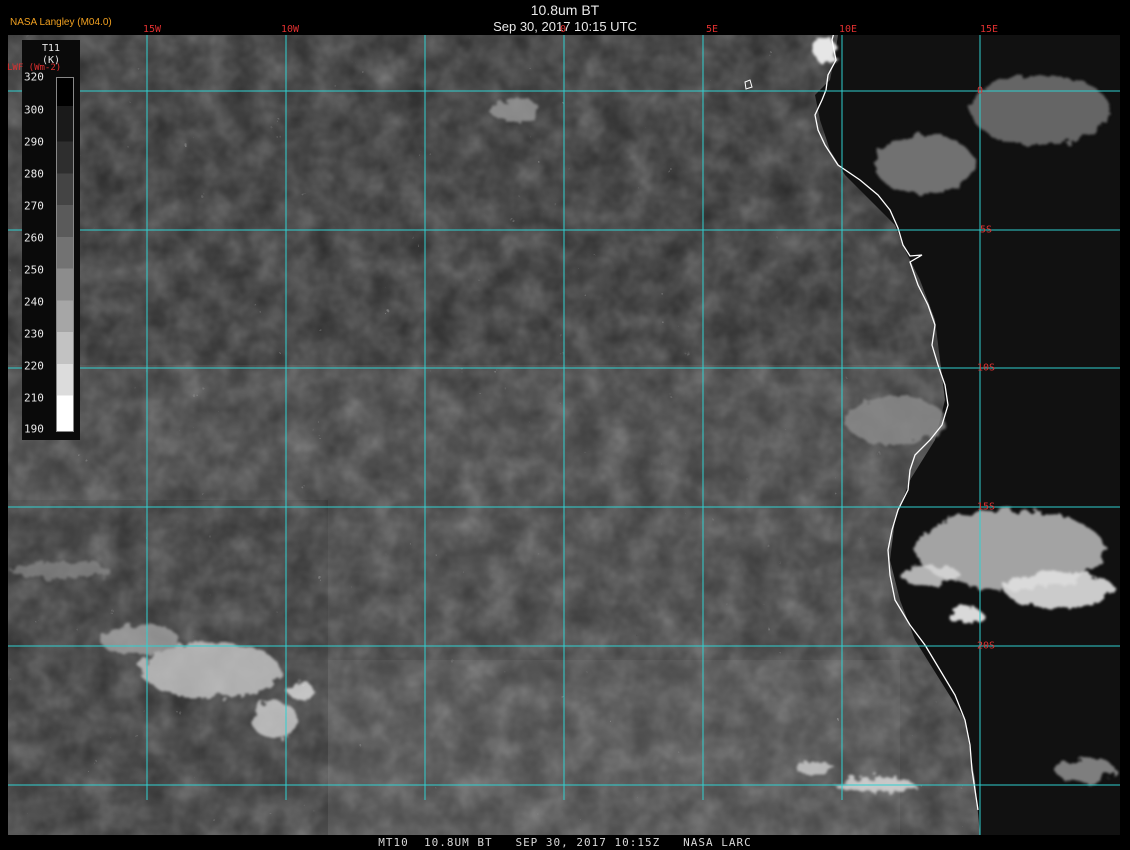 This screenshot has height=850, width=1130. What do you see at coordinates (34, 142) in the screenshot?
I see `legend-tick: 290` at bounding box center [34, 142].